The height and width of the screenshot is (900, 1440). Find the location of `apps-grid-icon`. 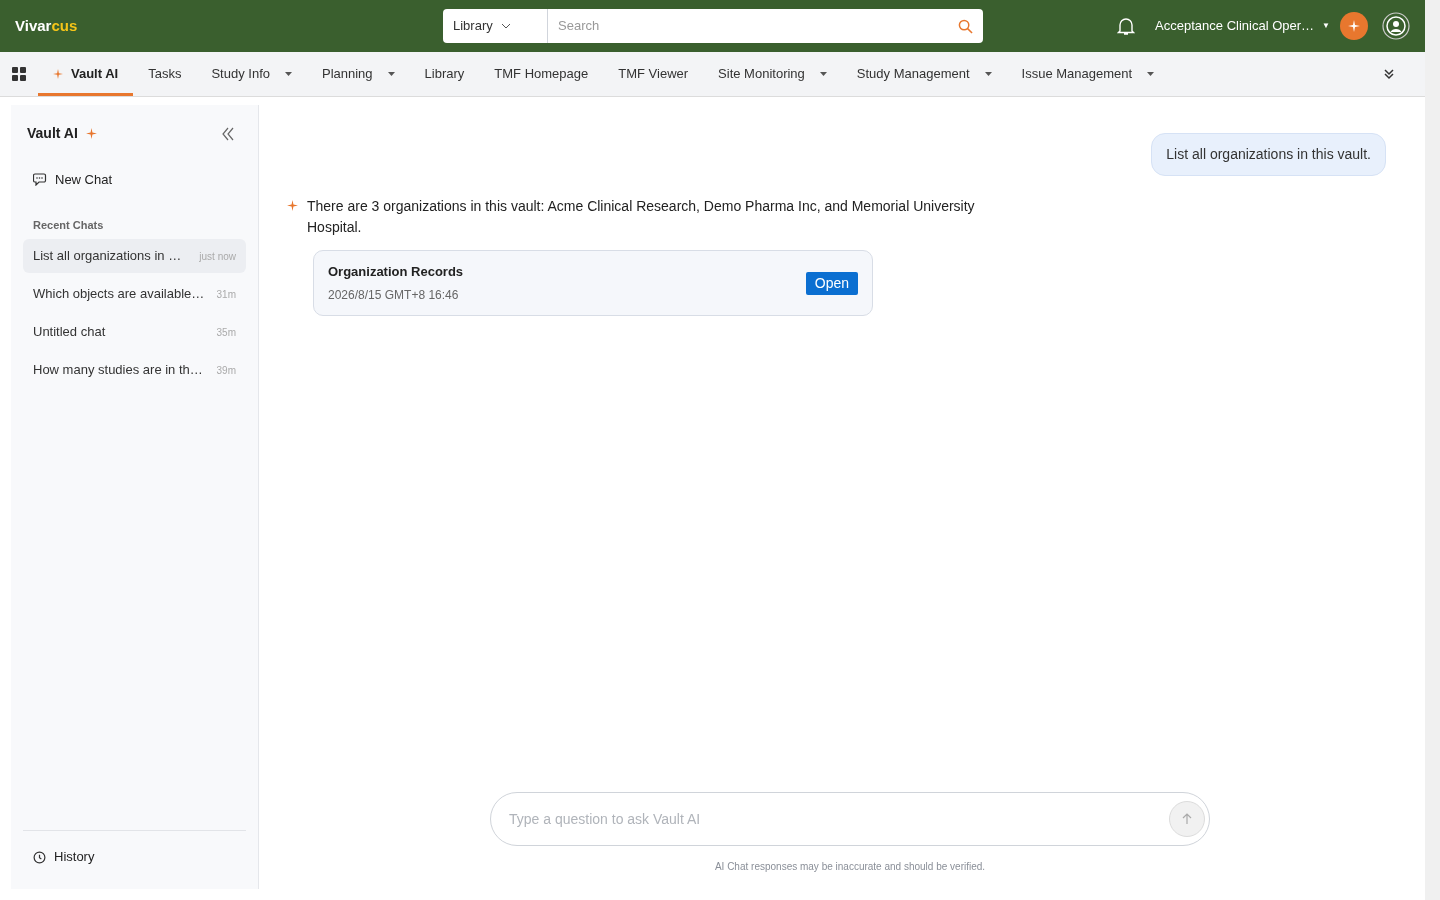

apps-grid-icon is located at coordinates (19, 74).